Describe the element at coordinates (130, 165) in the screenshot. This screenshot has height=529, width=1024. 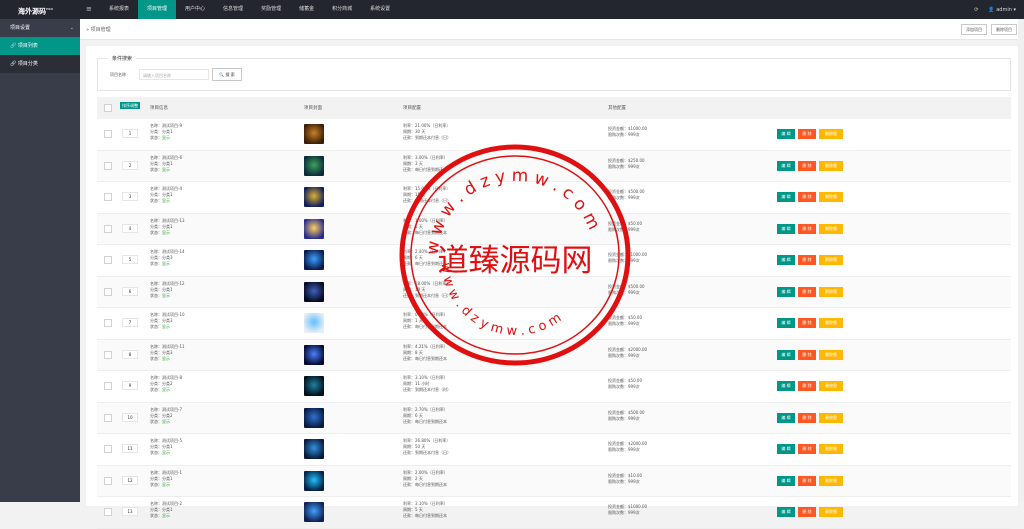
I see `sort-input: 2` at that location.